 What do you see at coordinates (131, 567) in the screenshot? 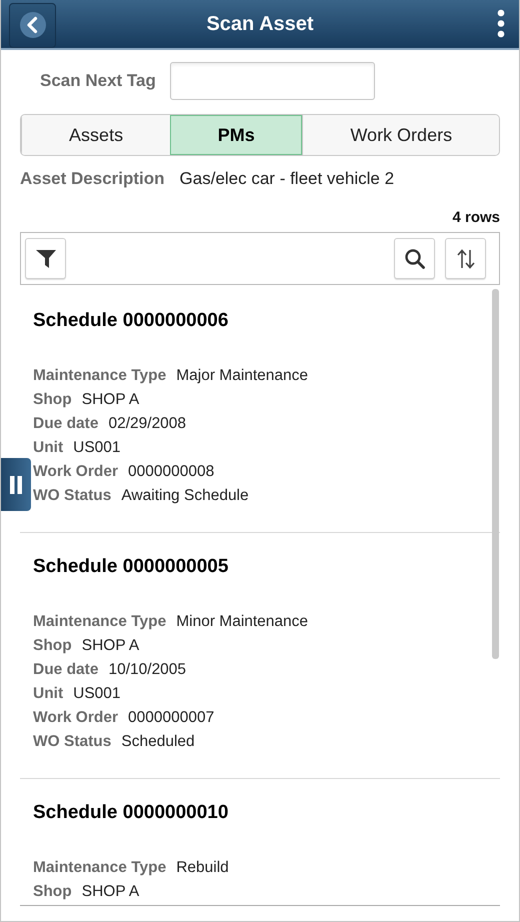
I see `schedule-title: Schedule 0000000005` at bounding box center [131, 567].